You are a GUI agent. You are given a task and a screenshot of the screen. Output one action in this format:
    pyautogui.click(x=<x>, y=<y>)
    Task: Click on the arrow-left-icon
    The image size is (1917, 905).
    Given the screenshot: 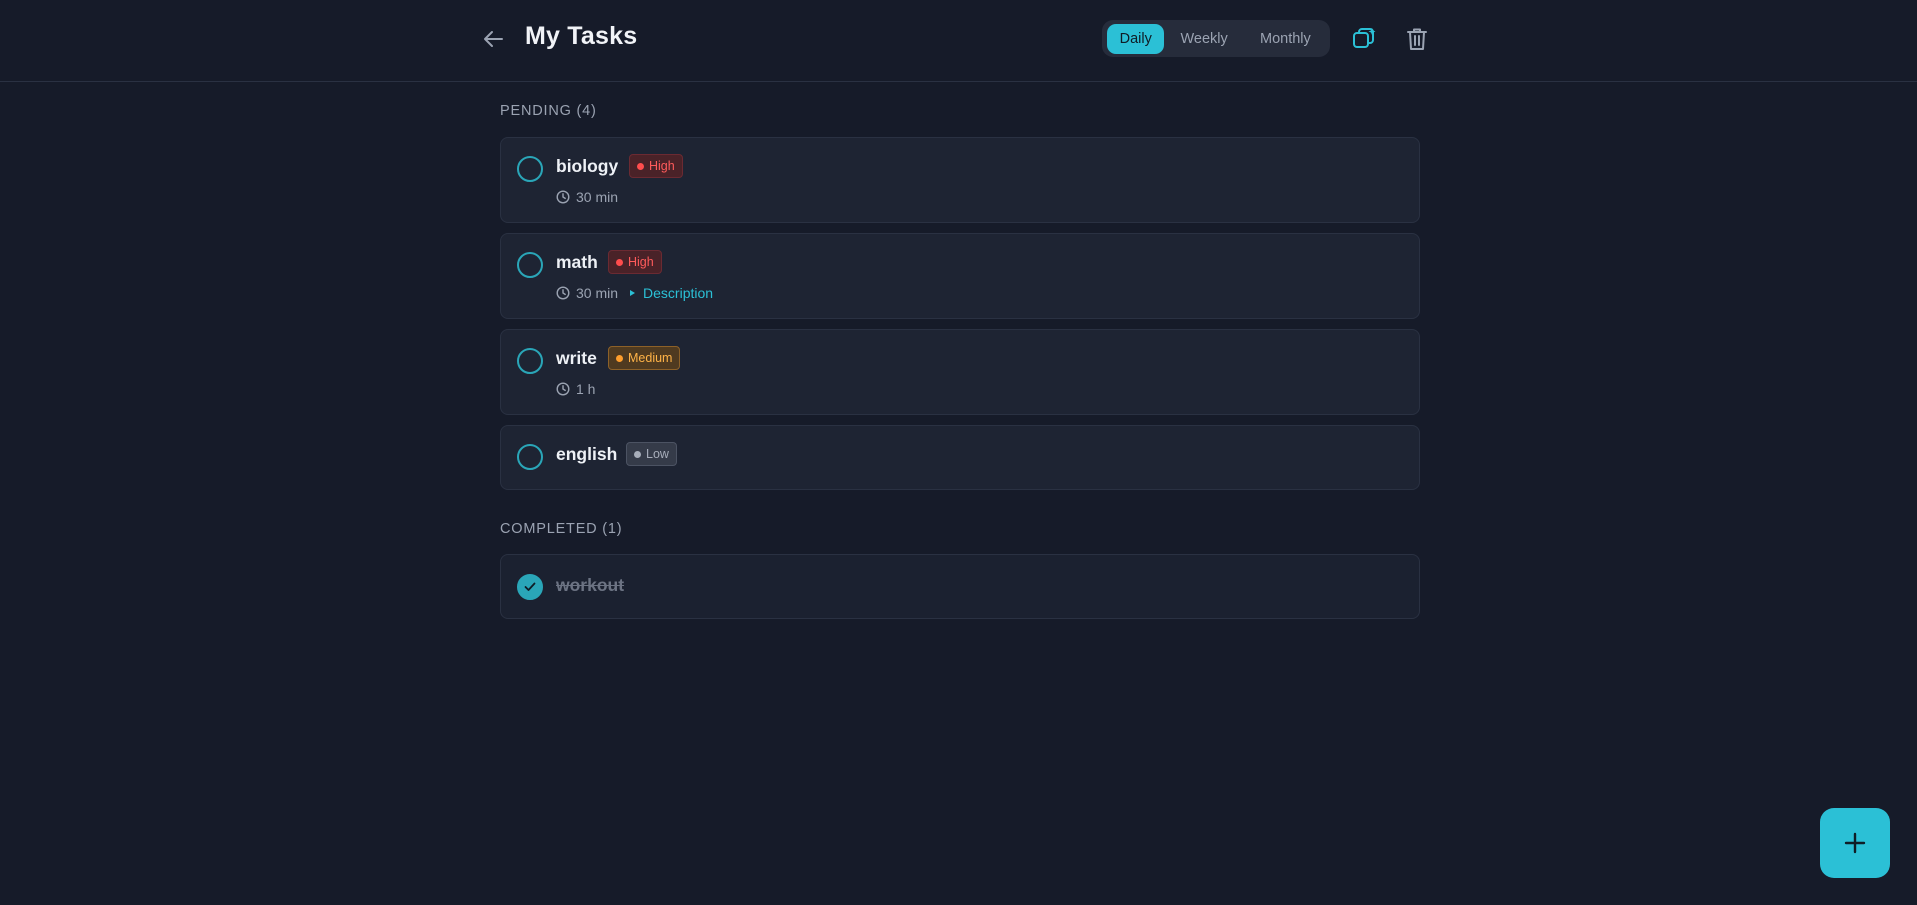 What is the action you would take?
    pyautogui.click(x=493, y=39)
    